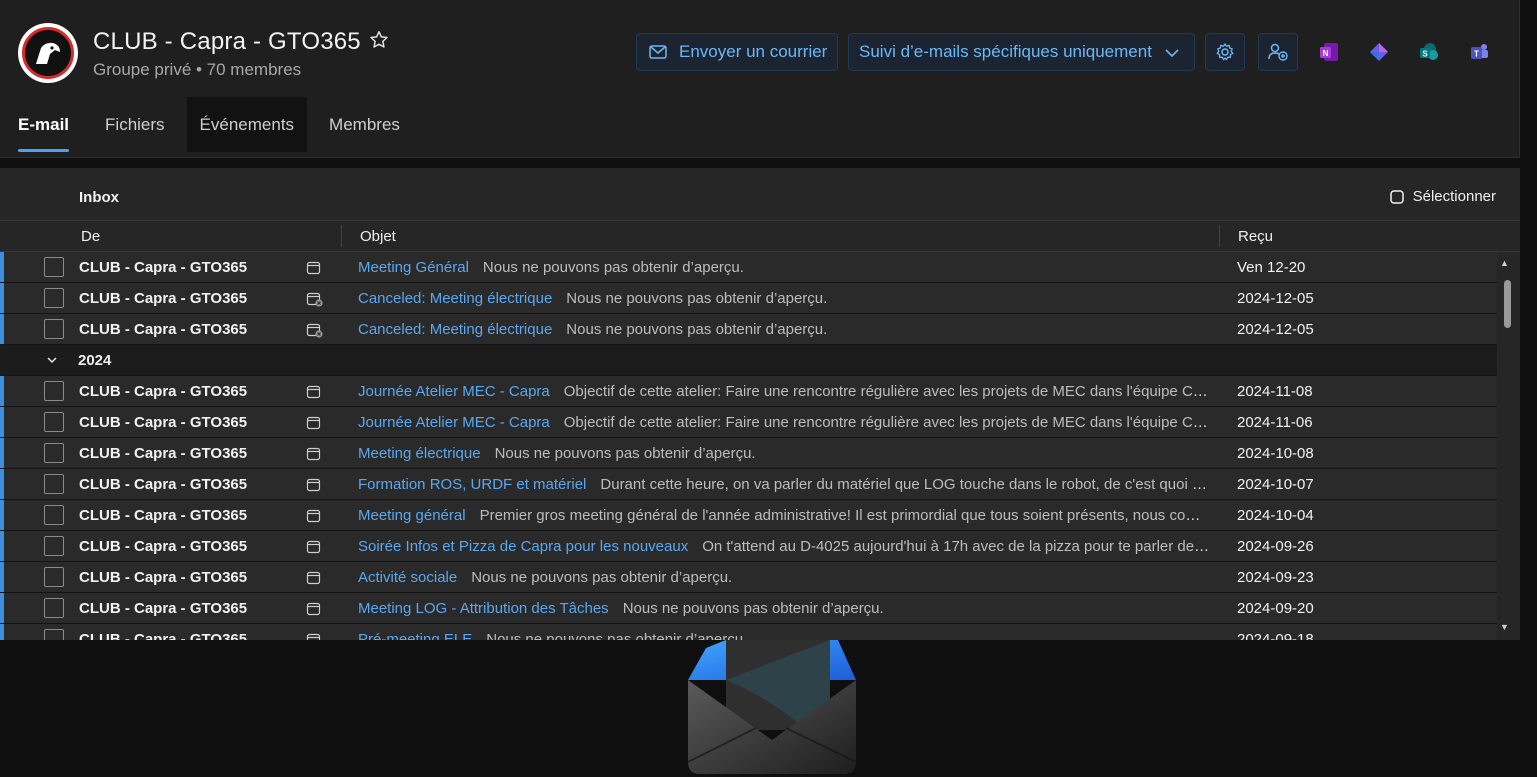 The image size is (1537, 777). I want to click on subject: Canceled: Meeting électrique, so click(455, 298).